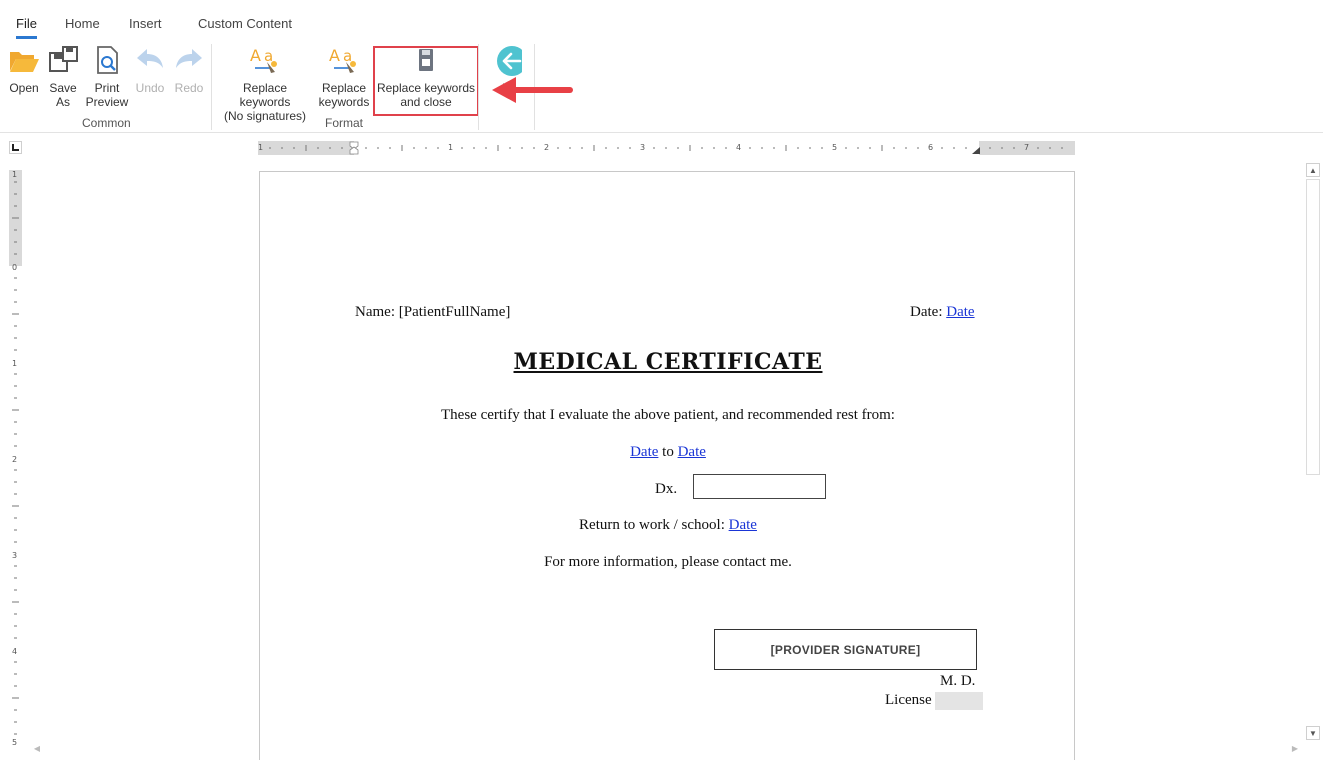 This screenshot has height=760, width=1323. I want to click on horizontal-scrollbar: ◀ ▶, so click(666, 749).